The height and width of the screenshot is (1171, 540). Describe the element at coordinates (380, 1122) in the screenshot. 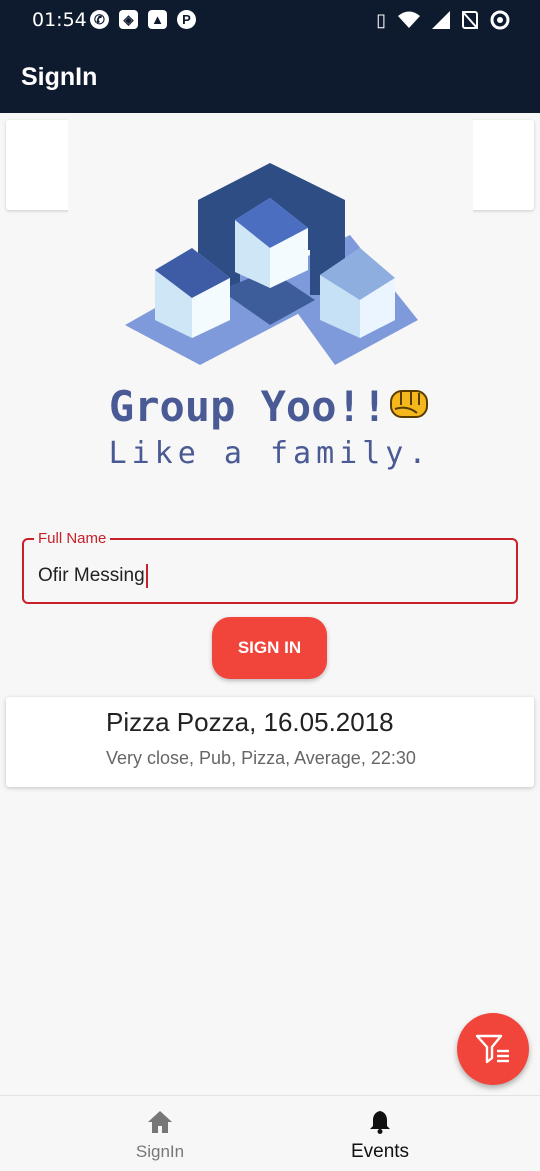

I see `bell-icon` at that location.